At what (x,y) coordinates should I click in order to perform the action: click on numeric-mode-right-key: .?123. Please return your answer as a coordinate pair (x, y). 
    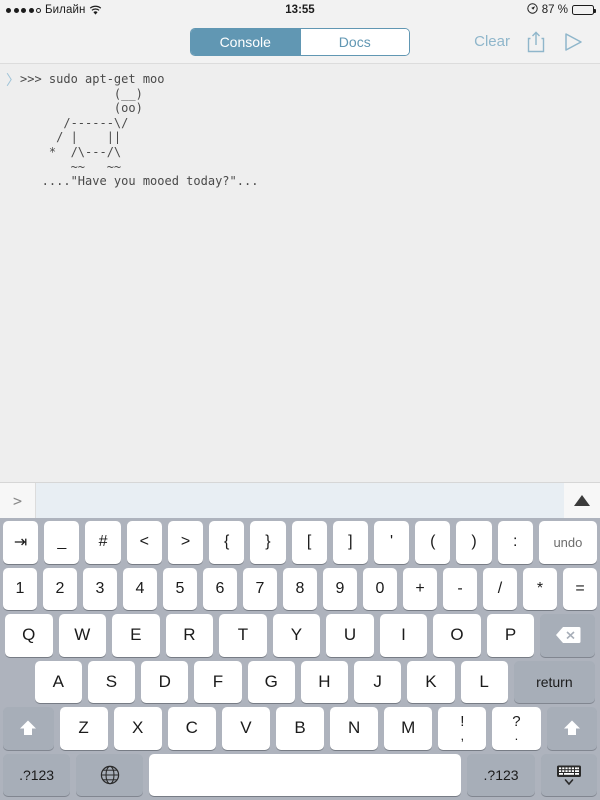
    Looking at the image, I should click on (501, 774).